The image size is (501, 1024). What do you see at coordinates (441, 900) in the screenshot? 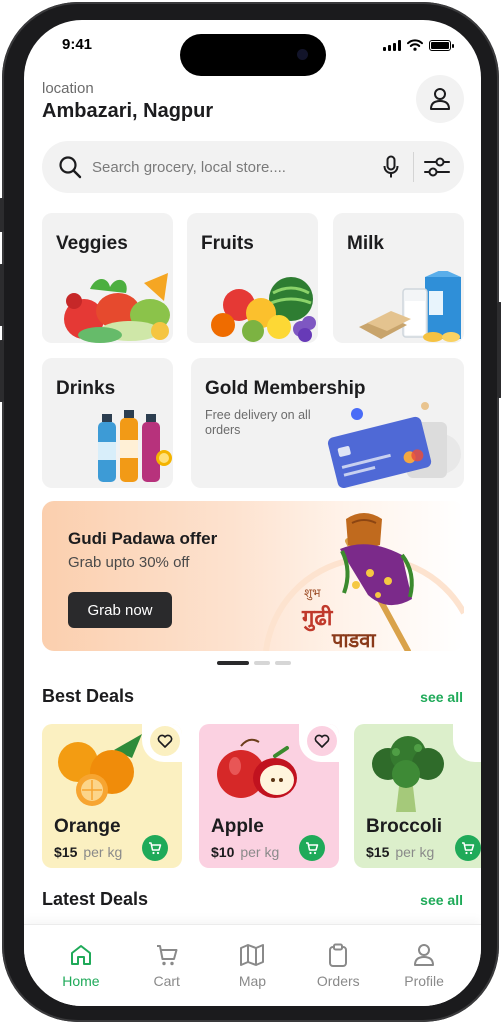
I see `latest-deals-see-all-link: see all` at bounding box center [441, 900].